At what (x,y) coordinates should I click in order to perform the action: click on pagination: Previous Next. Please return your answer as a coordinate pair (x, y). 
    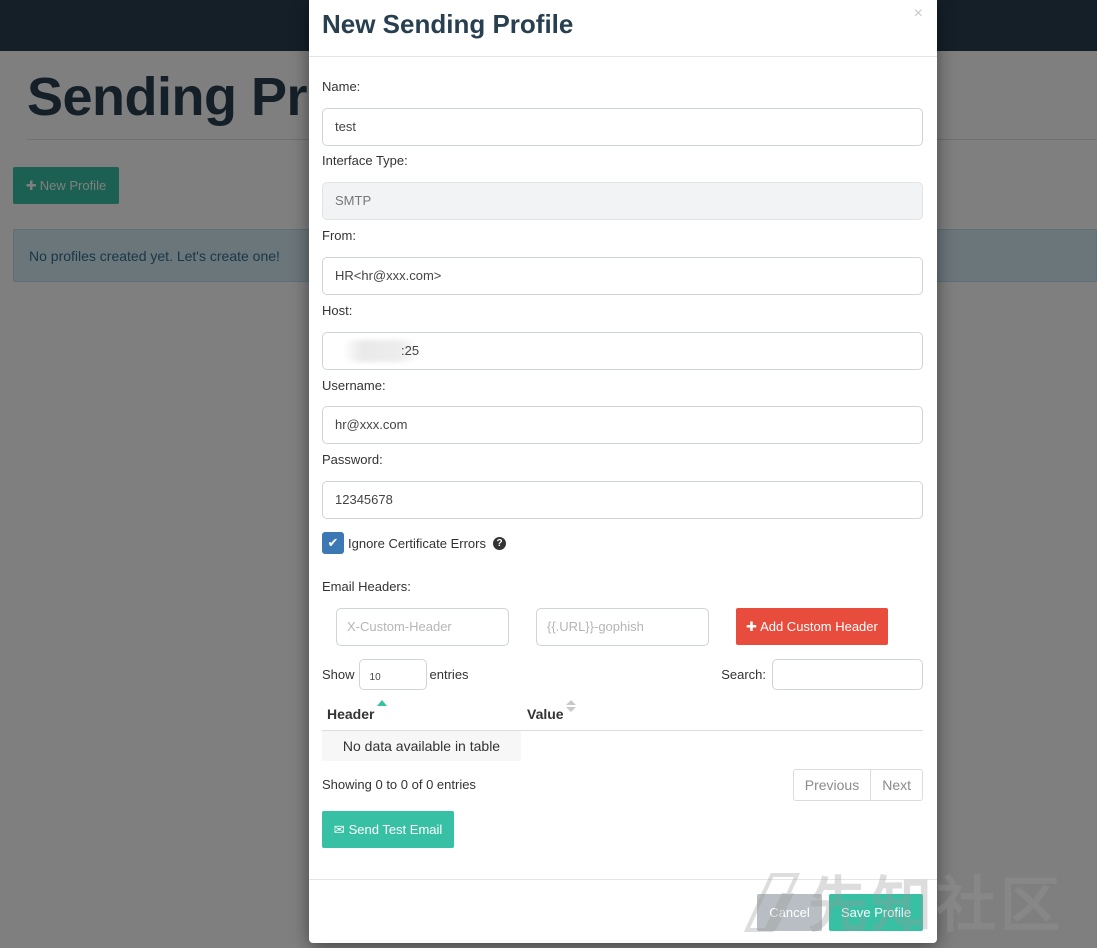
    Looking at the image, I should click on (857, 785).